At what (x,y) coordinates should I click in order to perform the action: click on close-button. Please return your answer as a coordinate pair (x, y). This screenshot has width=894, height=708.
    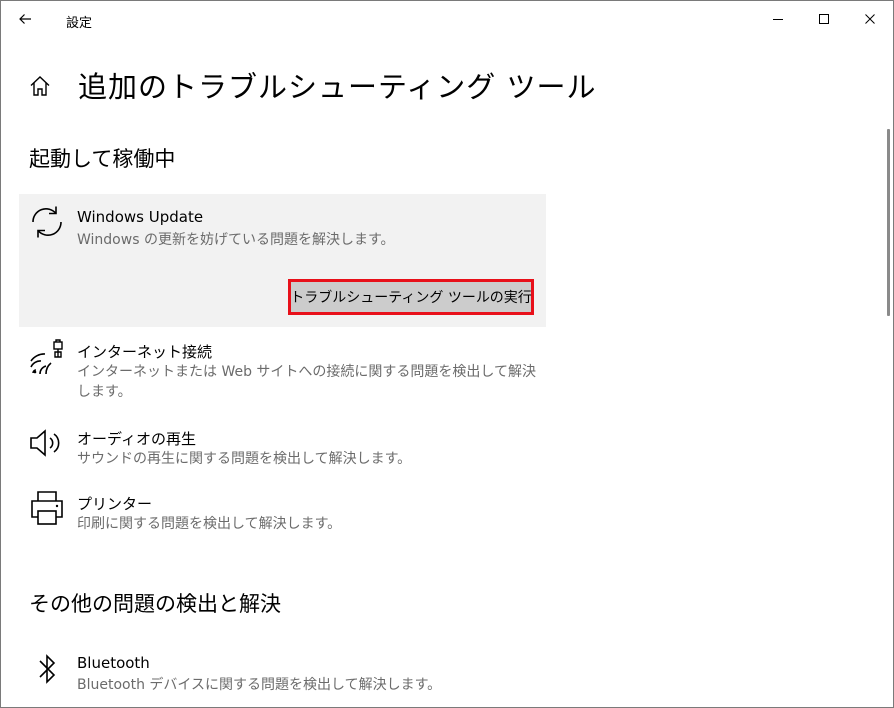
    Looking at the image, I should click on (870, 19).